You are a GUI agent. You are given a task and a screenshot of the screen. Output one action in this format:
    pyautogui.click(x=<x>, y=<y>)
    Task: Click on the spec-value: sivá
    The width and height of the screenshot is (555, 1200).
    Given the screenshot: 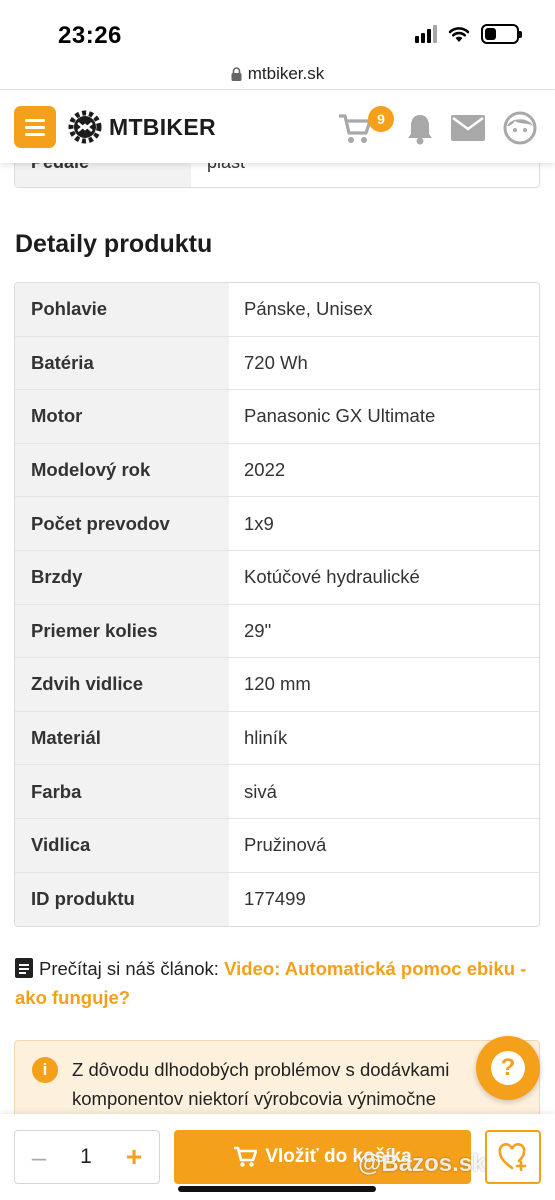 What is the action you would take?
    pyautogui.click(x=260, y=791)
    